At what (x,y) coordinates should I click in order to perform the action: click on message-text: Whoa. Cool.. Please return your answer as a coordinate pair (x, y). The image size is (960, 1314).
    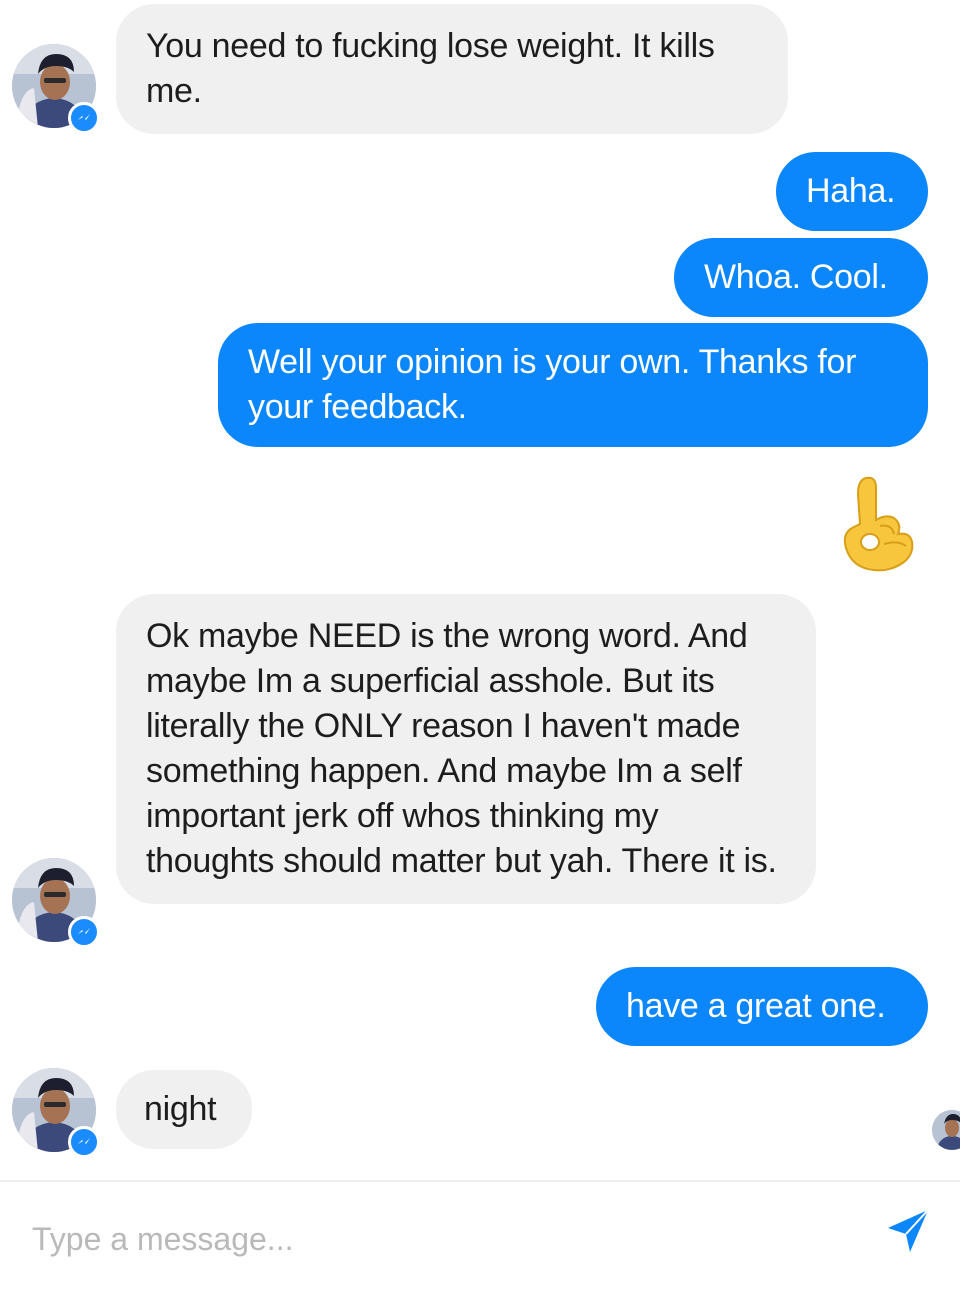
    Looking at the image, I should click on (796, 277).